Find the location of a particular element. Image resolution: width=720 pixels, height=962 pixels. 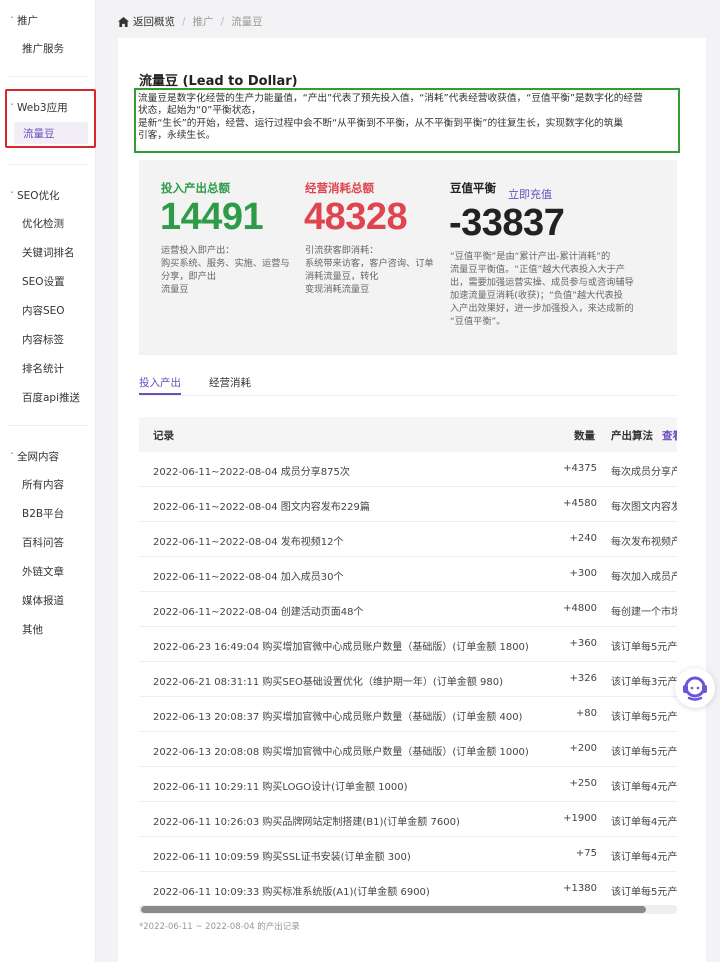

consume-total-desc: 引流获客即消耗： 系统带来访客，客户咨询、订单 消耗流量豆，转化 变现消耗流量豆 is located at coordinates (369, 270).